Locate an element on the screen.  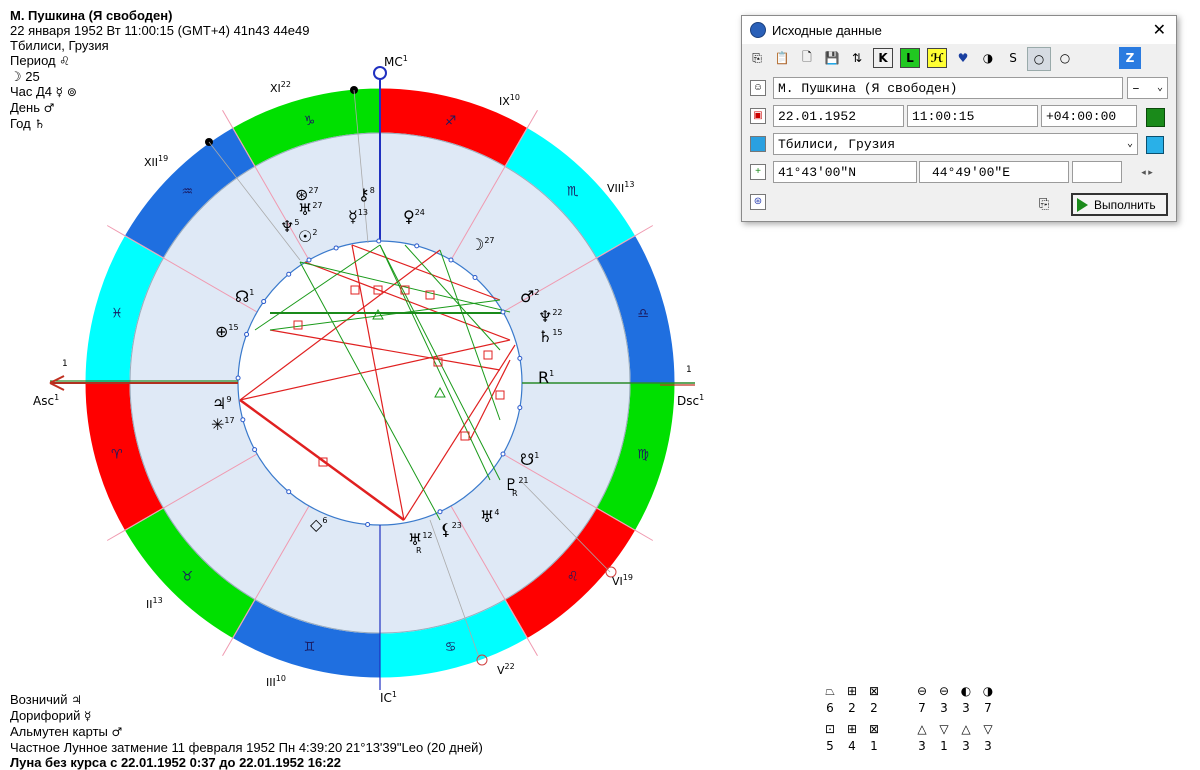
longitude-field: 44°49'00"E is located at coordinates (994, 172).